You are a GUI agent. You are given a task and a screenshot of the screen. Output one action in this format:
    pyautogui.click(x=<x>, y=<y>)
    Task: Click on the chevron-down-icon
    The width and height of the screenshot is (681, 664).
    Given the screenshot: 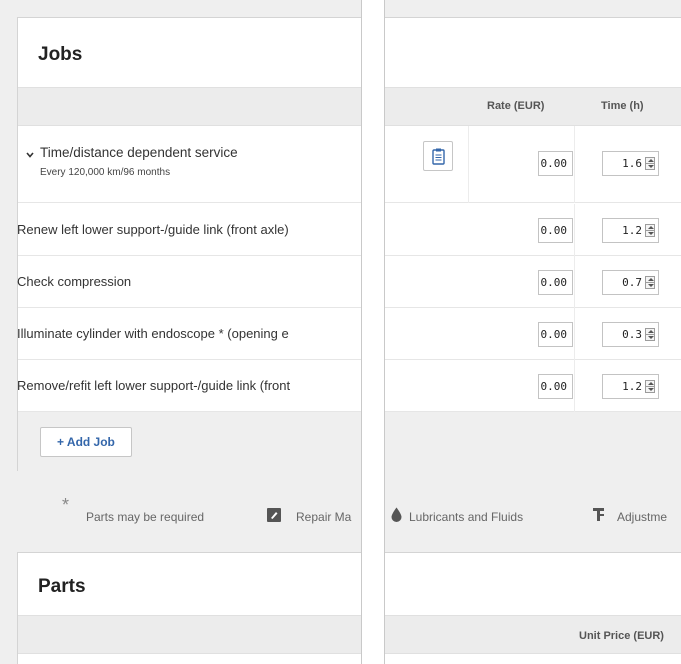 What is the action you would take?
    pyautogui.click(x=30, y=155)
    